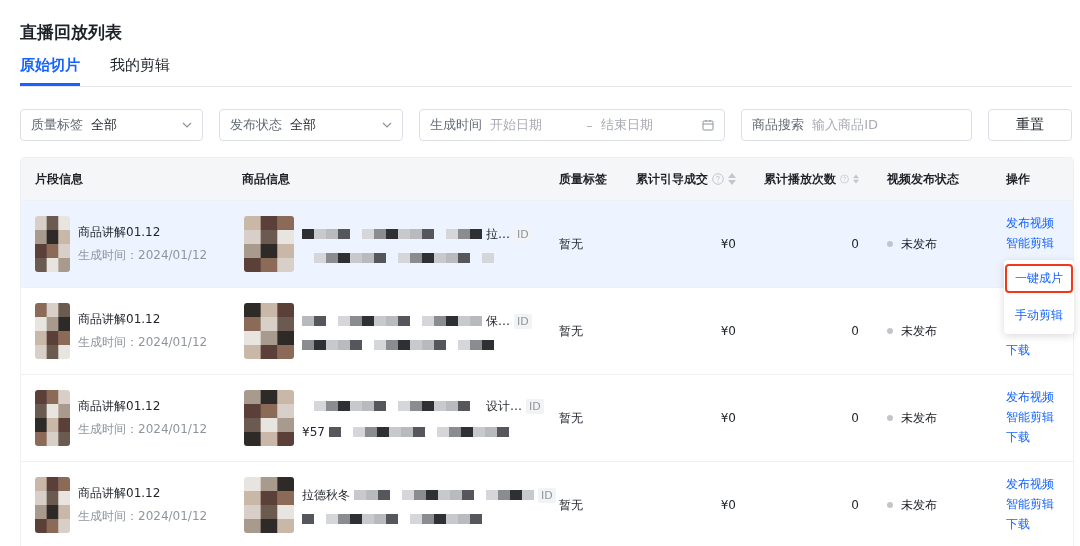 The width and height of the screenshot is (1080, 546). I want to click on product-title-fragment: ¥57, so click(313, 431).